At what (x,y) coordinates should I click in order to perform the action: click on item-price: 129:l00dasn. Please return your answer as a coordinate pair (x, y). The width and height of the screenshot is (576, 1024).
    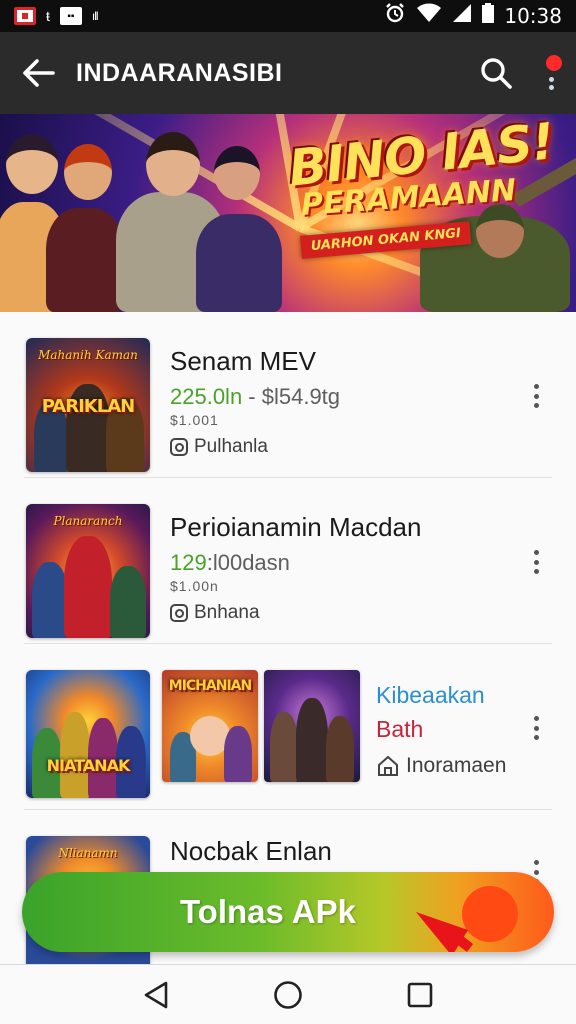
    Looking at the image, I should click on (230, 562).